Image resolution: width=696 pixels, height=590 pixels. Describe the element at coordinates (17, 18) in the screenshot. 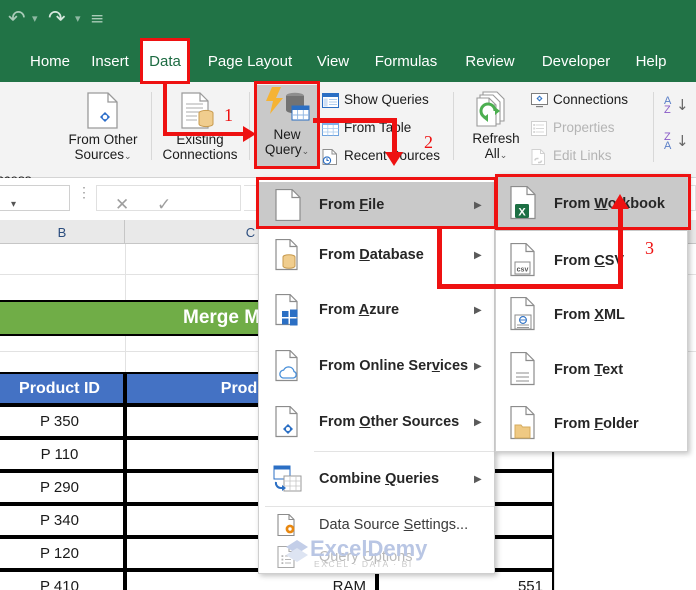

I see `undo-arrow-icon: ↶` at that location.